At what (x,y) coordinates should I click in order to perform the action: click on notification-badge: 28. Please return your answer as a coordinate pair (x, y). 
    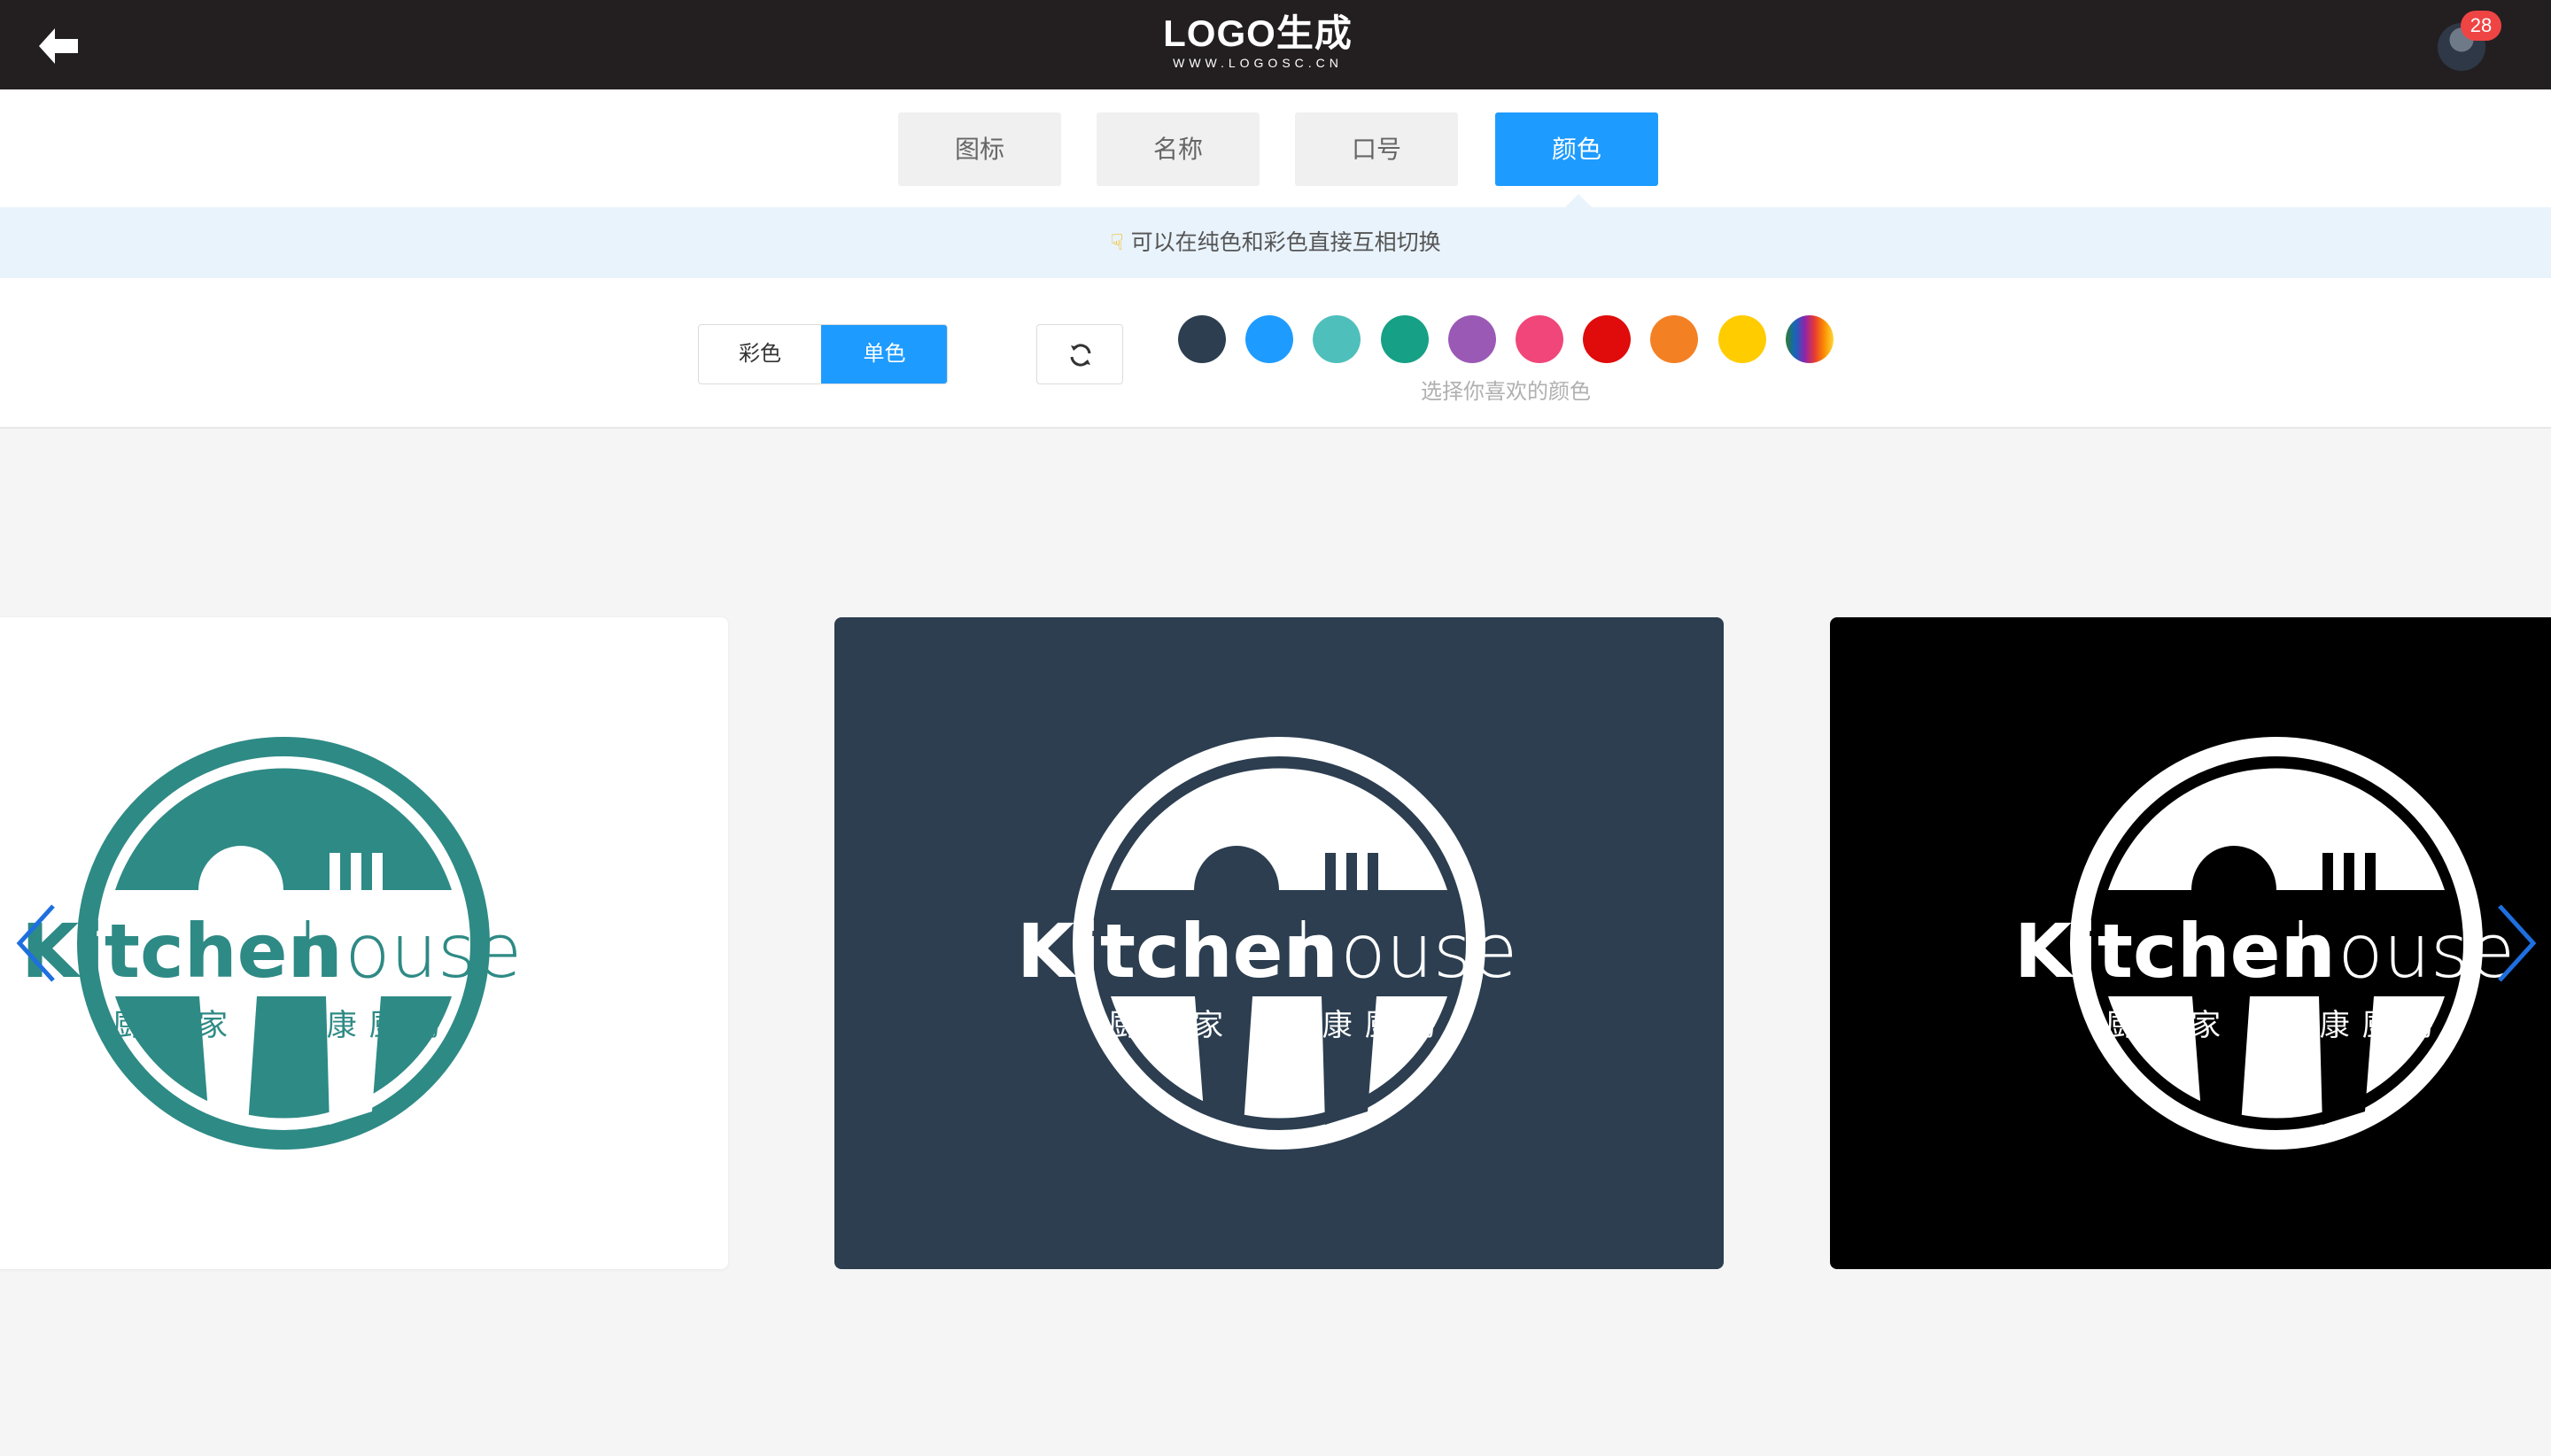
    Looking at the image, I should click on (2481, 26).